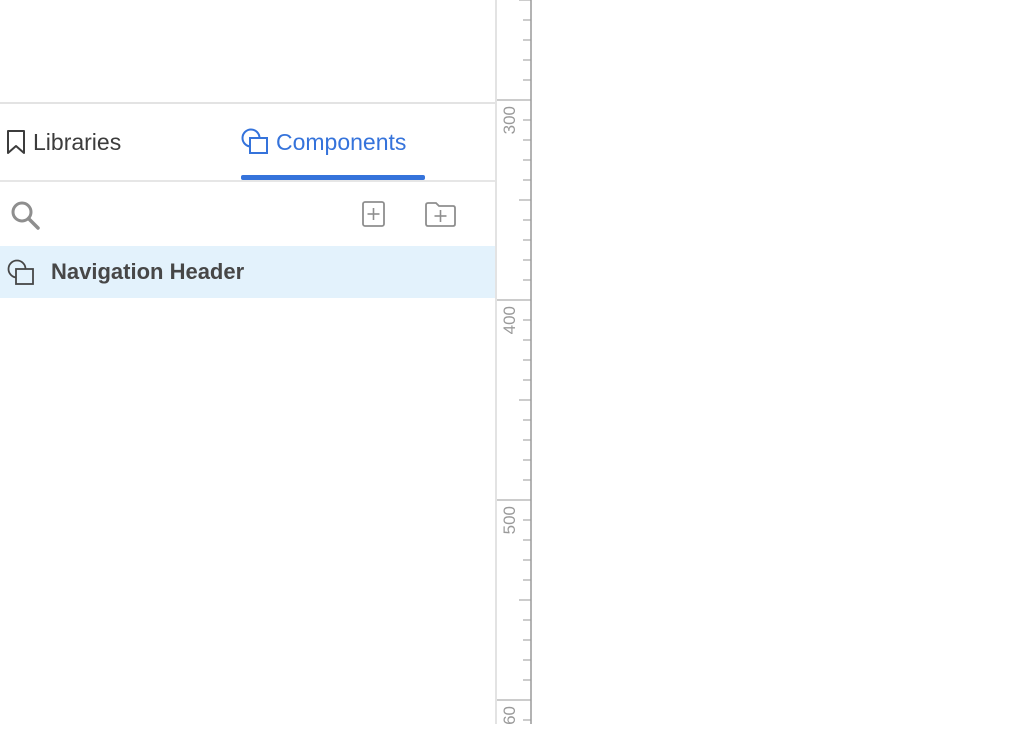 The width and height of the screenshot is (1030, 729). I want to click on ruler-label: 400, so click(509, 320).